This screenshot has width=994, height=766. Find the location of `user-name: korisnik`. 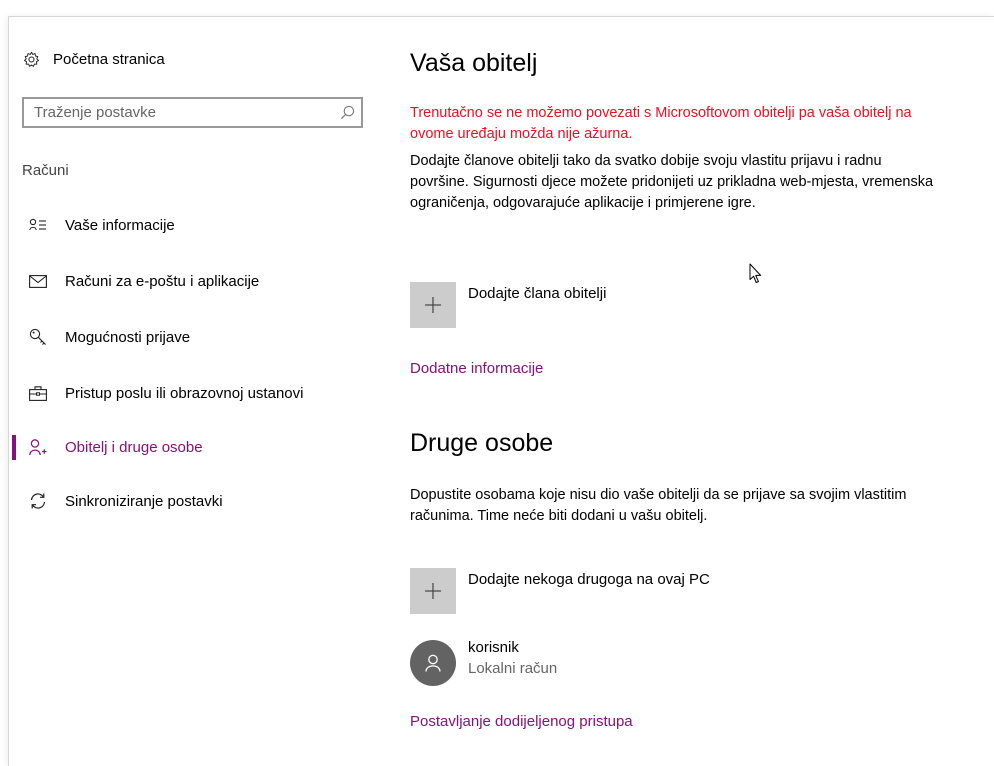

user-name: korisnik is located at coordinates (493, 647).